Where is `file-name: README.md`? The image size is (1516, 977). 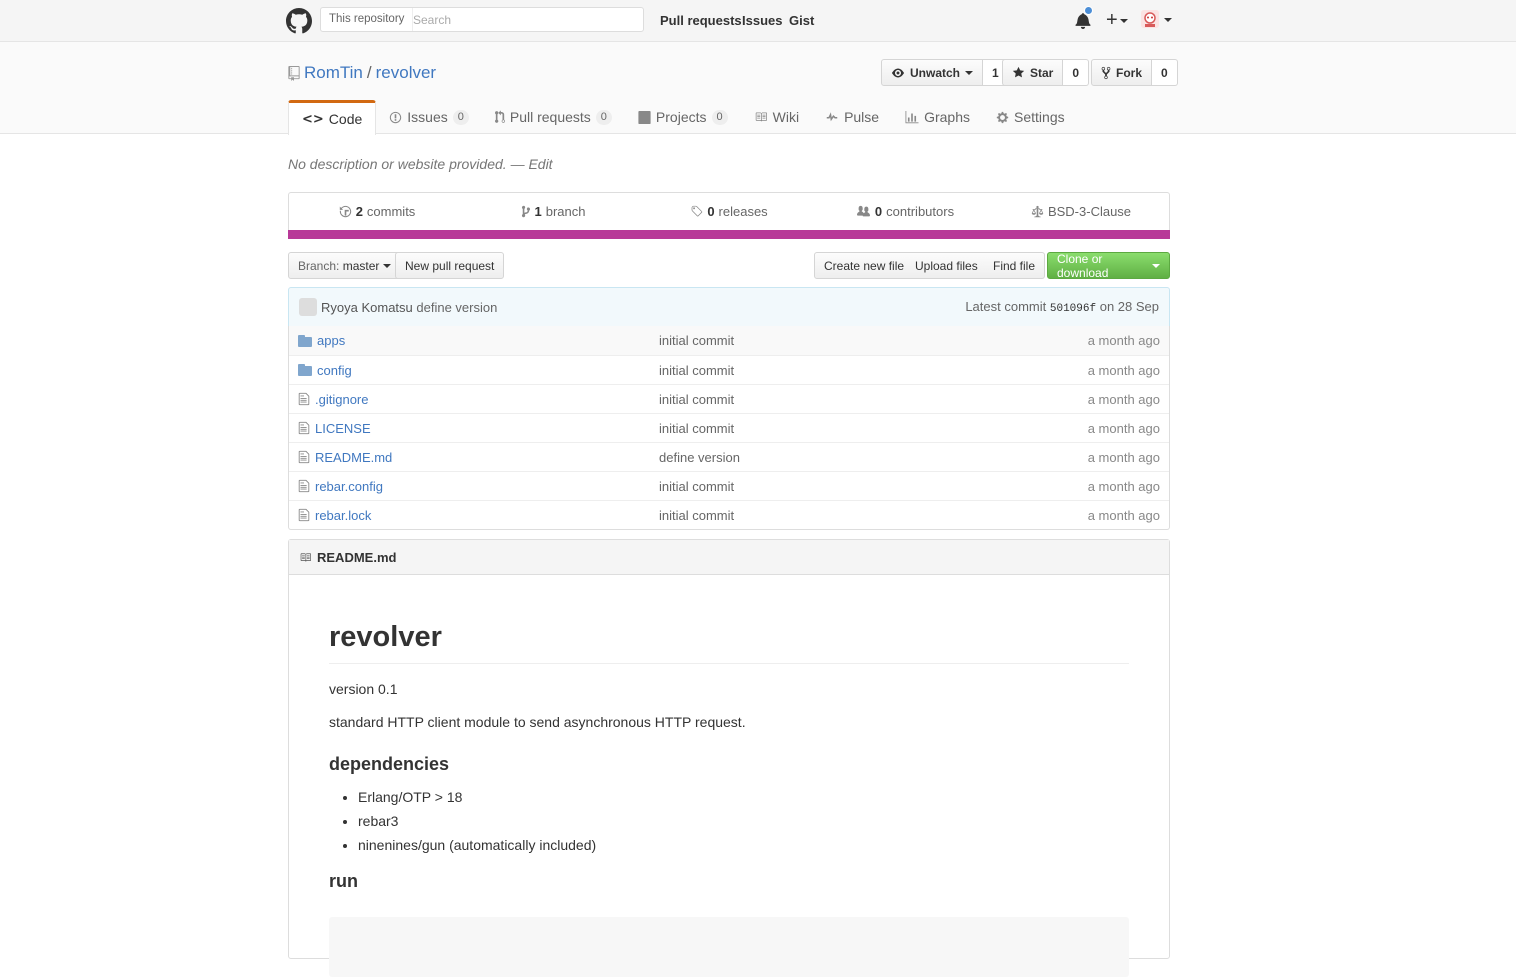 file-name: README.md is located at coordinates (353, 457).